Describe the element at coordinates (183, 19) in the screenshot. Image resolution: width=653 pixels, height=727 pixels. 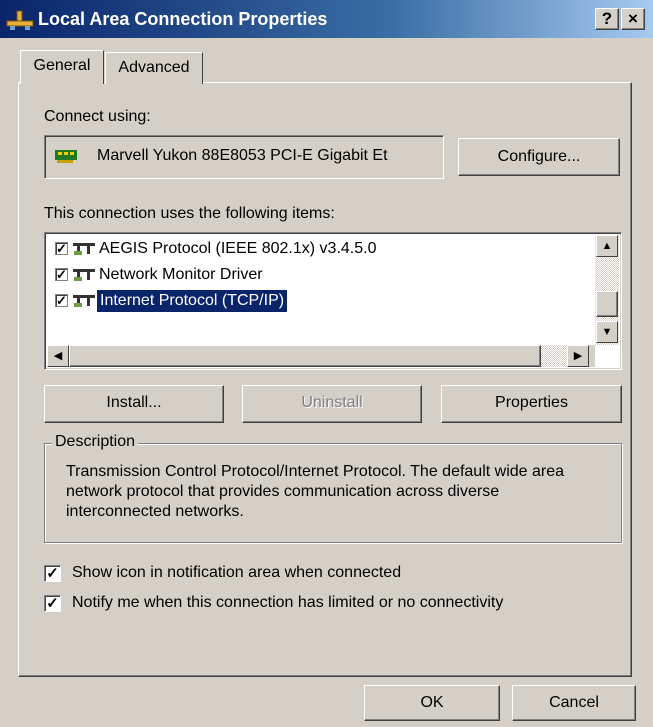
I see `window-title: Local Area Connection Properties` at that location.